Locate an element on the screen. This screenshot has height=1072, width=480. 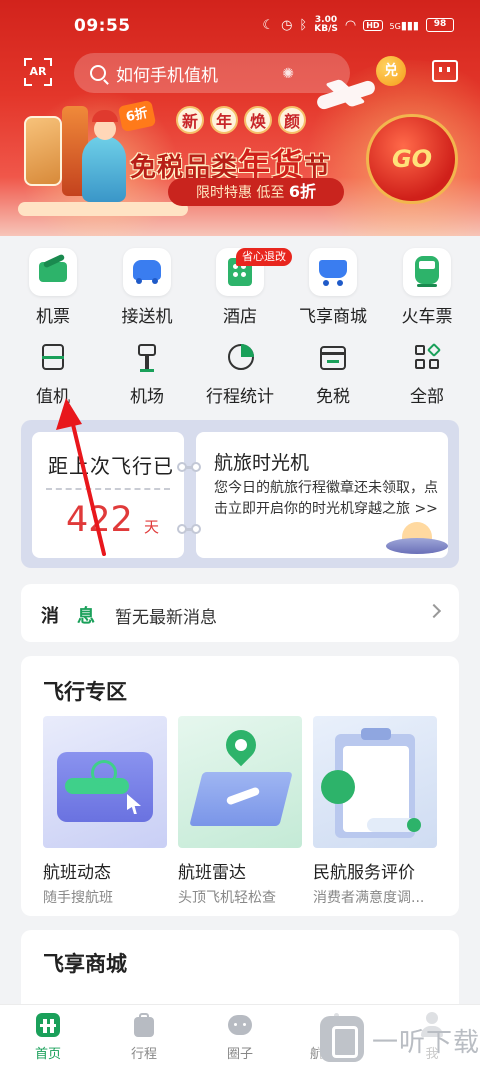
shopping-cart-icon is located at coordinates (333, 272).